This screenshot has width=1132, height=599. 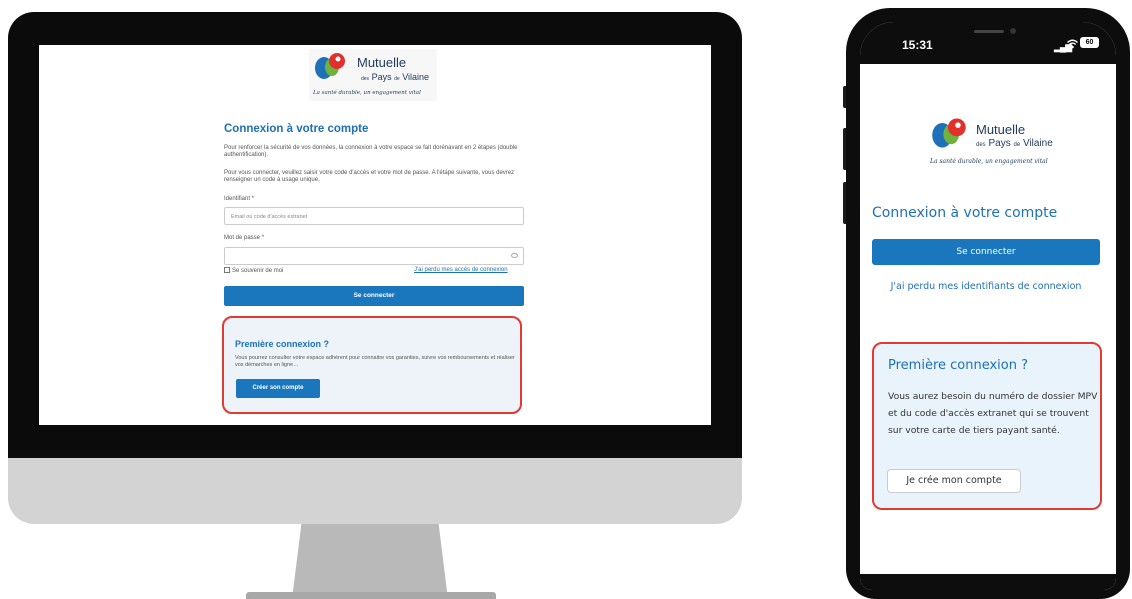 I want to click on identifiant-label: Identifiant *, so click(x=239, y=199).